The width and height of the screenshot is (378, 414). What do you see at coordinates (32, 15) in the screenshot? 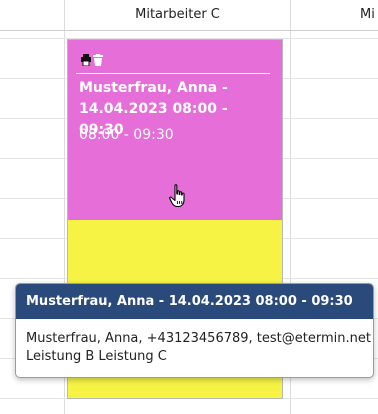
I see `column-header-time` at bounding box center [32, 15].